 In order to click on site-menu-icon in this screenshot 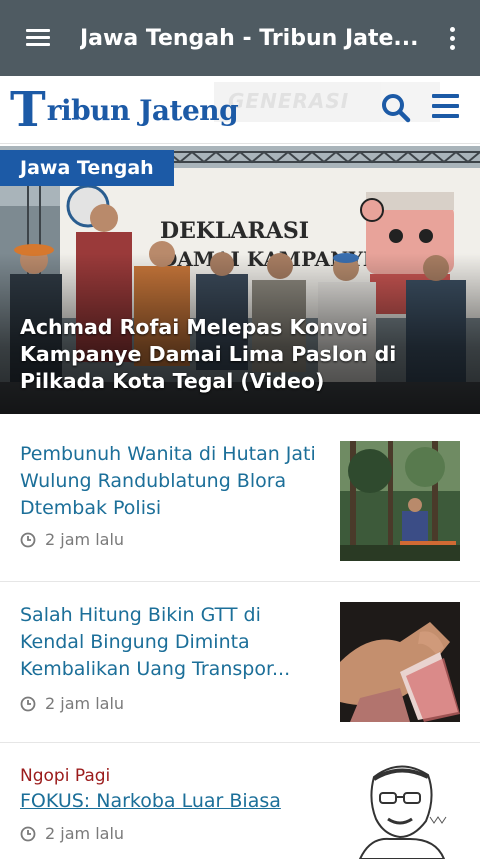, I will do `click(446, 107)`.